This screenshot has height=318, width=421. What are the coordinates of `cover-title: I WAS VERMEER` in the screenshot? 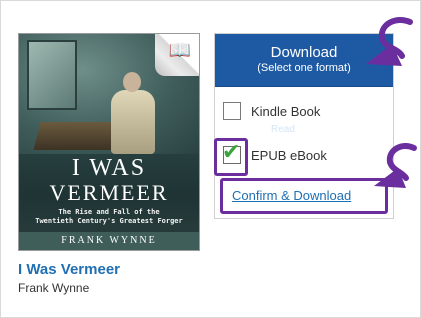 It's located at (109, 180).